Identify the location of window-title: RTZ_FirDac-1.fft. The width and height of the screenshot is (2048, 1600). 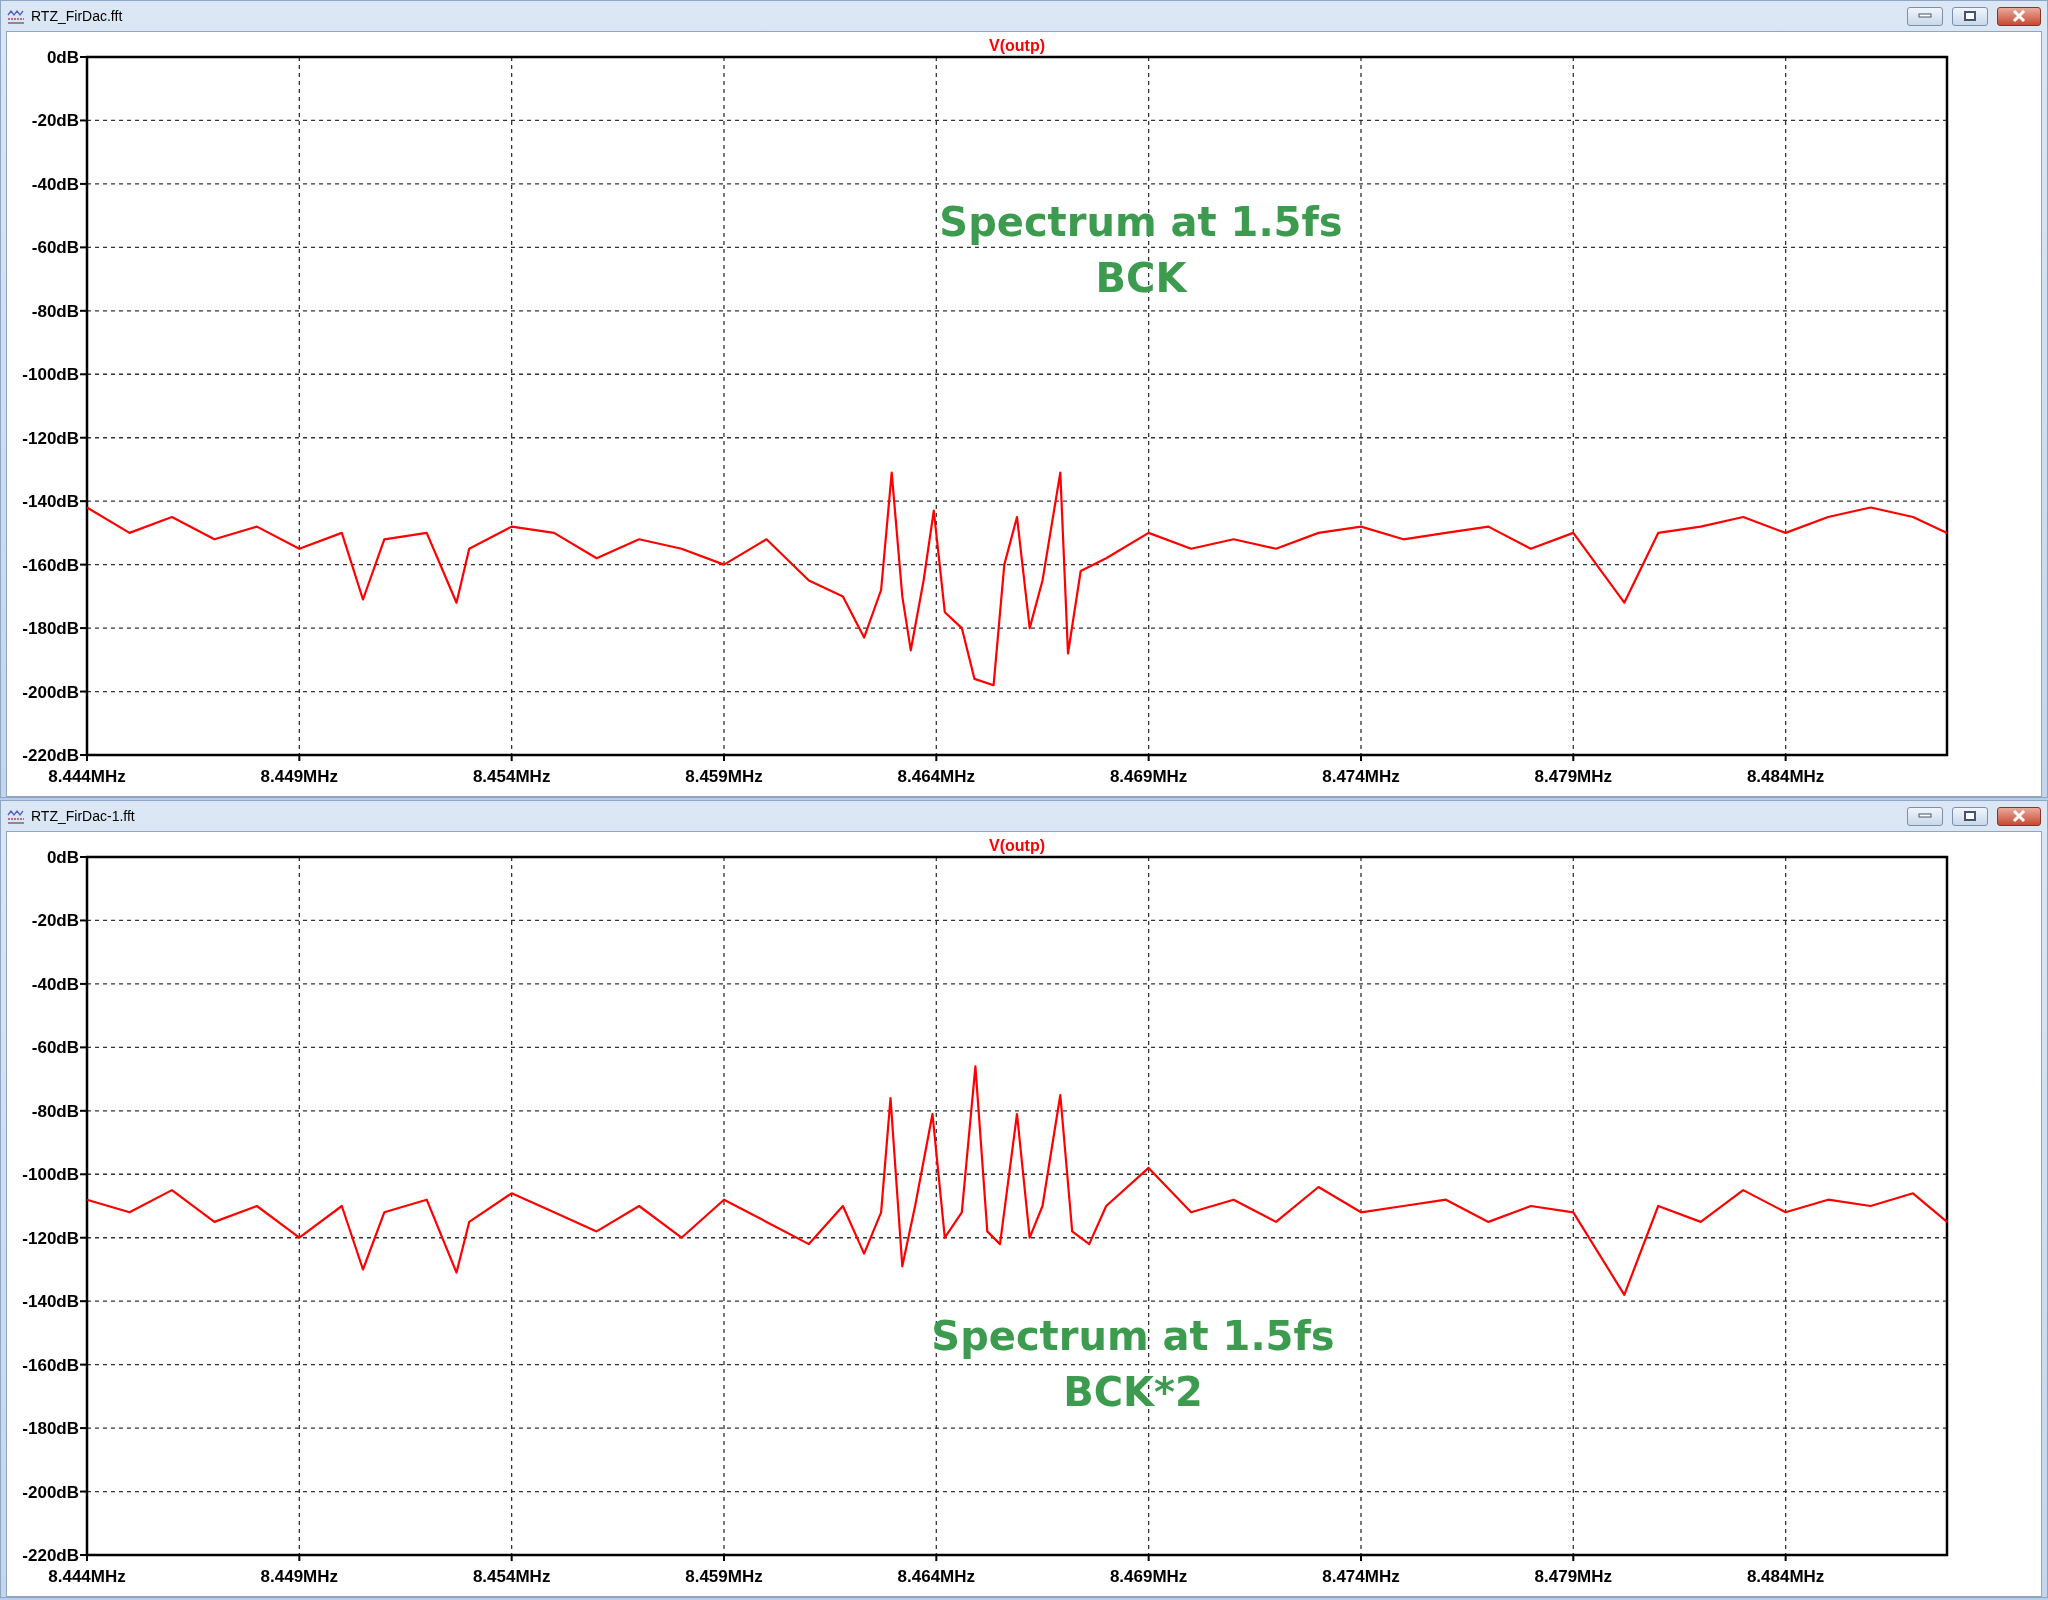
(83, 816).